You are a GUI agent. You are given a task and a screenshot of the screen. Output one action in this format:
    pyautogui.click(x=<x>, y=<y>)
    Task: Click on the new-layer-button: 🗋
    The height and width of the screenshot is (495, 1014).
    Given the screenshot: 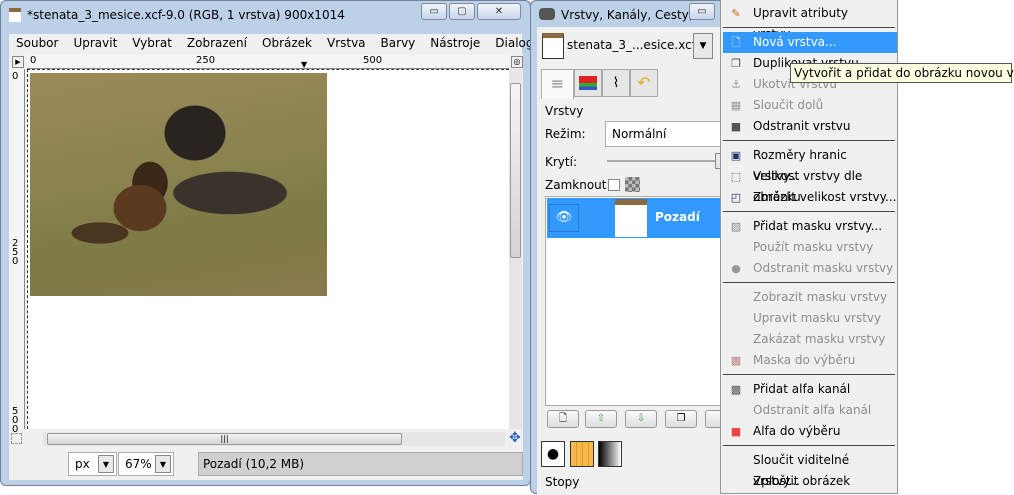 What is the action you would take?
    pyautogui.click(x=563, y=419)
    